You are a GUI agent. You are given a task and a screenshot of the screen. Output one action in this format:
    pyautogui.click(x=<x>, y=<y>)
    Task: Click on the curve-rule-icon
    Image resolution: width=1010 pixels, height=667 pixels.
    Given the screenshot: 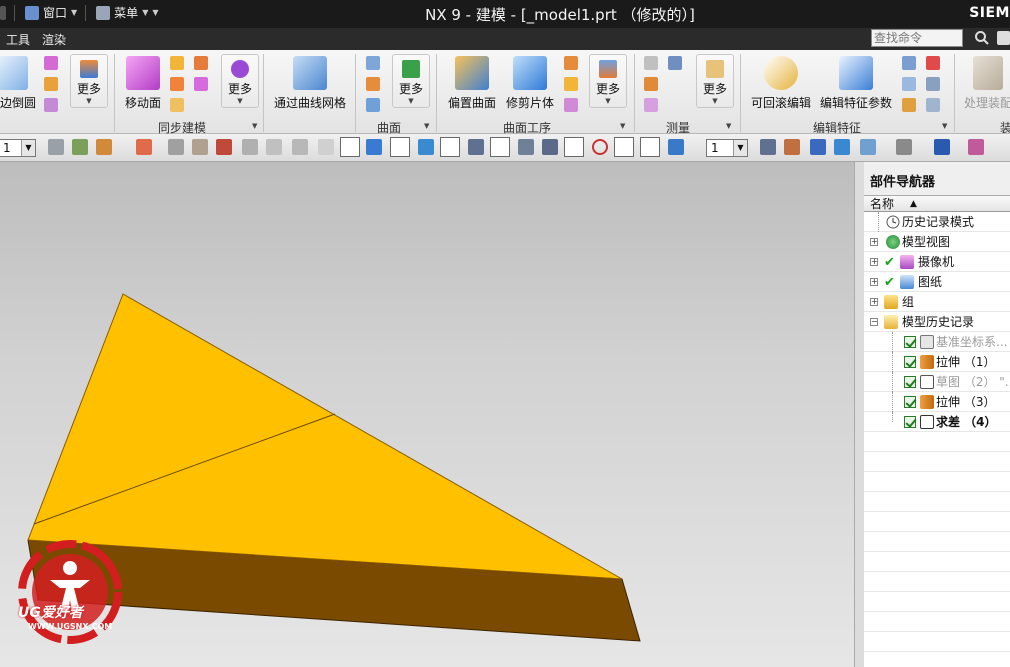 What is the action you would take?
    pyautogui.click(x=176, y=147)
    